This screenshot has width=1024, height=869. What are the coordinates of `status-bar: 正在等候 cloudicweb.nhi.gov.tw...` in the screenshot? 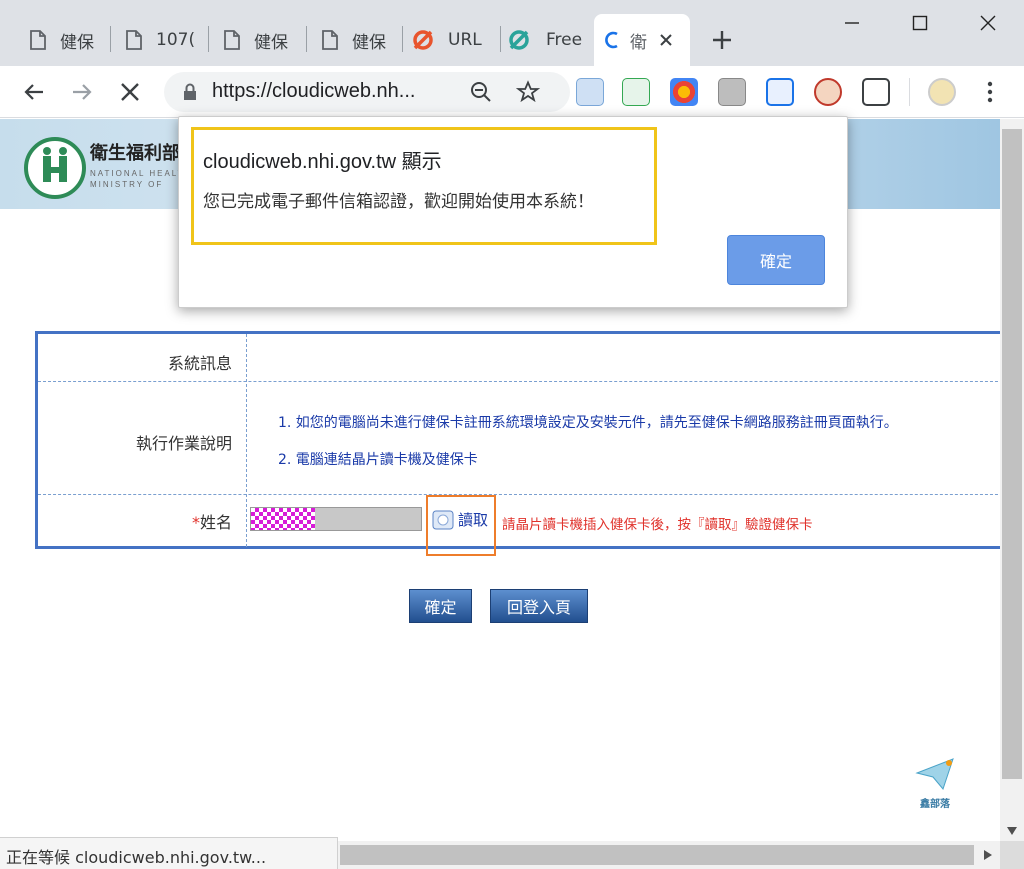 It's located at (169, 853).